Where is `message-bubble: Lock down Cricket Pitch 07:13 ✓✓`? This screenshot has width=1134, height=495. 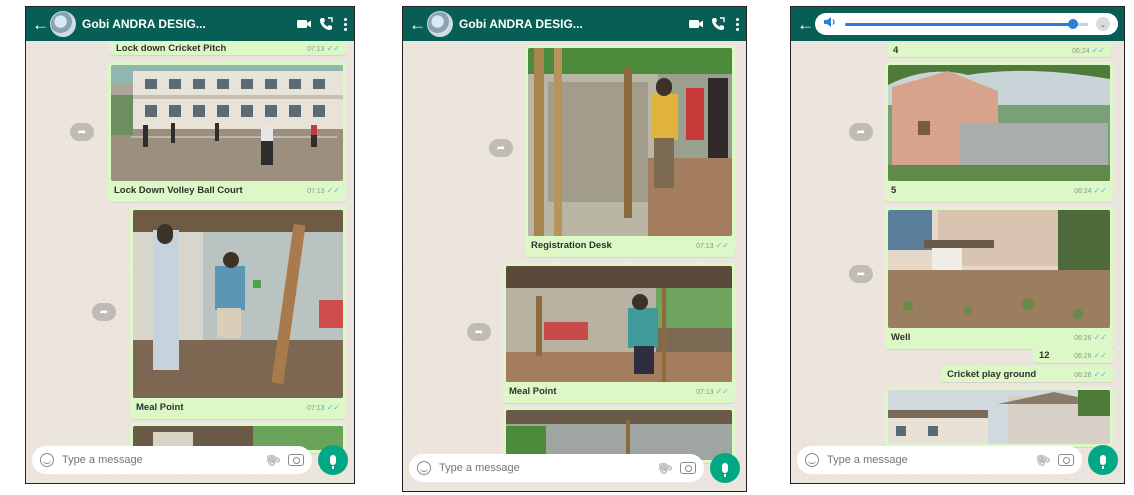
message-bubble: Lock down Cricket Pitch 07:13 ✓✓ is located at coordinates (228, 48).